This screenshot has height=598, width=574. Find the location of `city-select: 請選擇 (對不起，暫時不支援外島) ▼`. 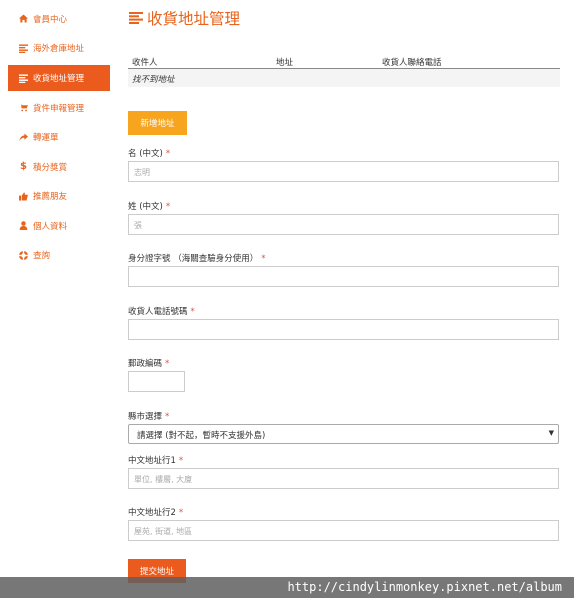

city-select: 請選擇 (對不起，暫時不支援外島) ▼ is located at coordinates (343, 434).